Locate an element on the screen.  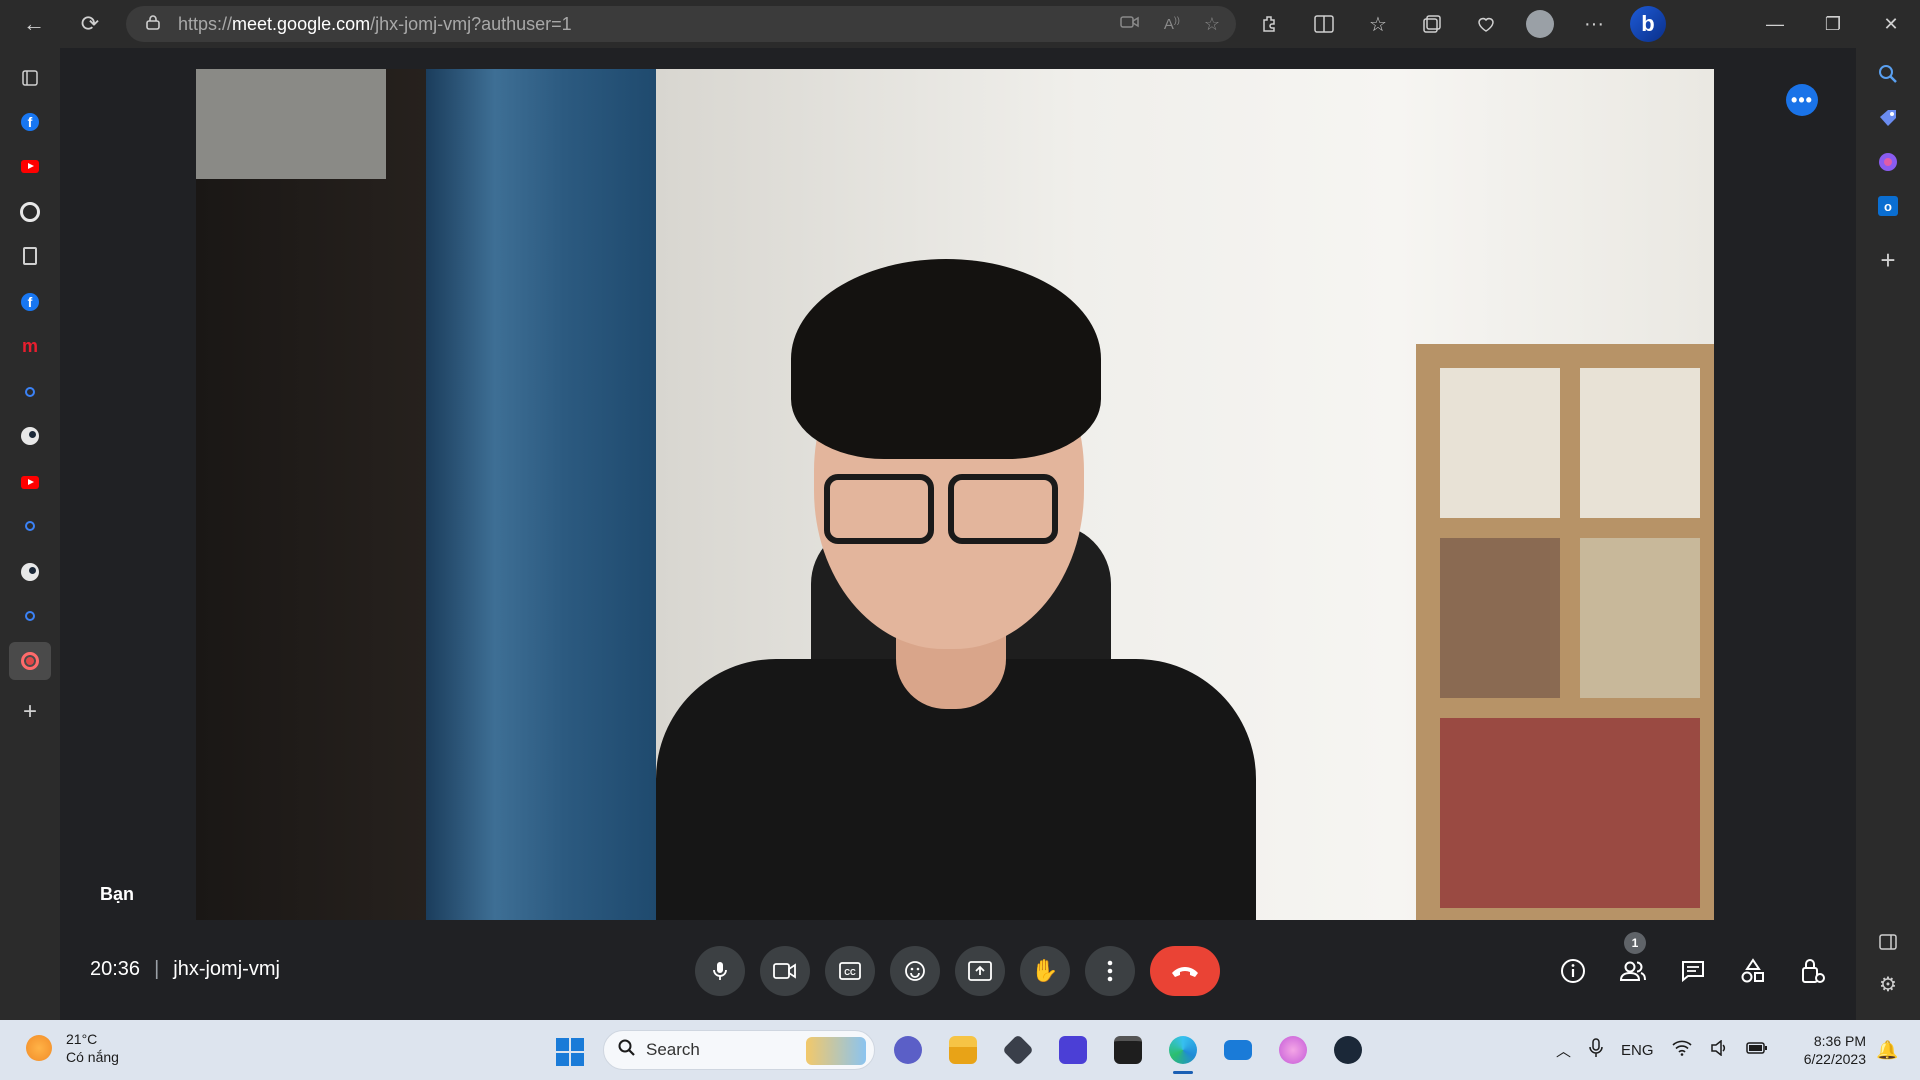
url-host: meet.google.com is located at coordinates (301, 23).